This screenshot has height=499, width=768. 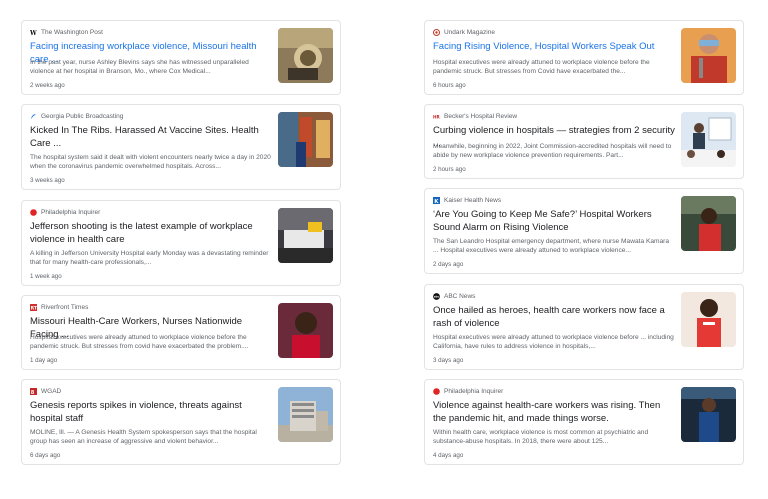 I want to click on source-row: abc ABC News, so click(x=454, y=296).